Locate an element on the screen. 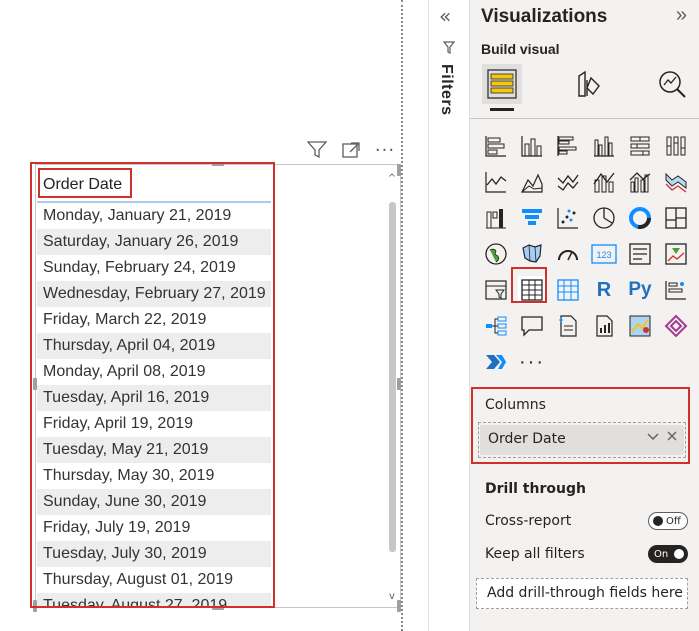 The height and width of the screenshot is (631, 699). more-options-icon: ··· is located at coordinates (385, 150).